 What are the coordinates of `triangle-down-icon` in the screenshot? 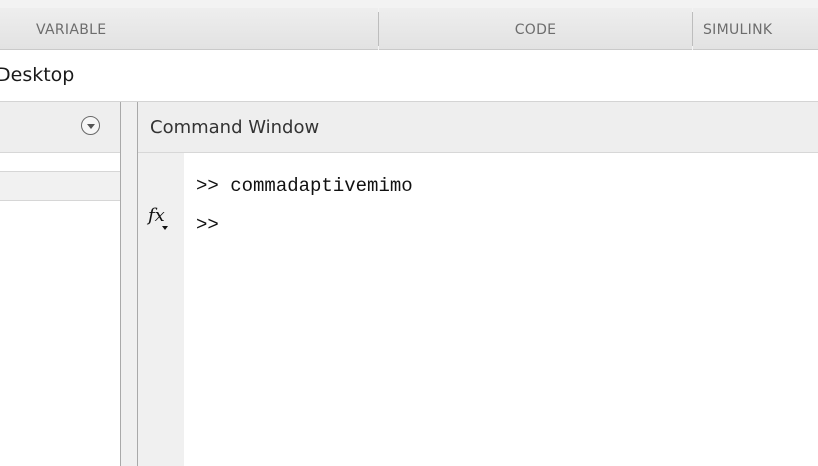 It's located at (90, 126).